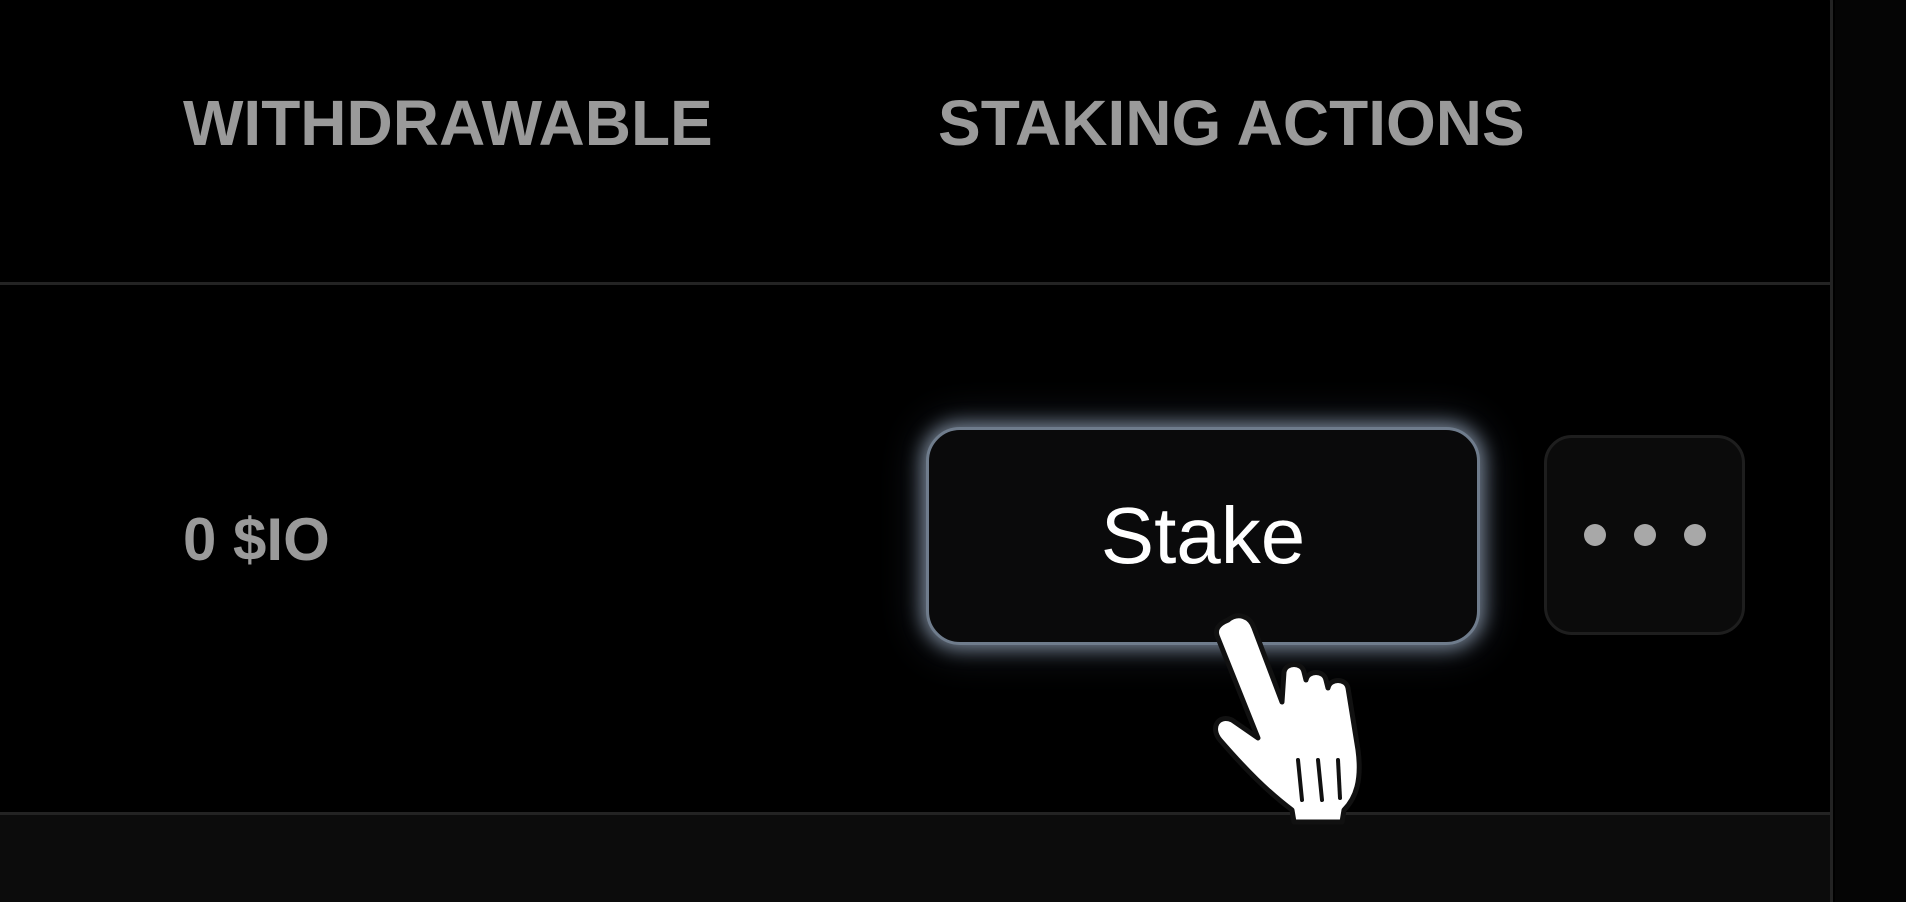  I want to click on ellipsis-icon, so click(1644, 535).